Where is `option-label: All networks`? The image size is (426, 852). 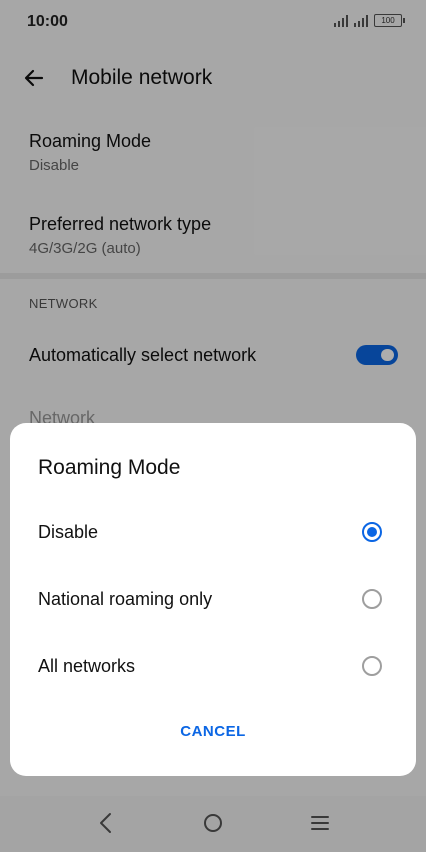 option-label: All networks is located at coordinates (87, 666).